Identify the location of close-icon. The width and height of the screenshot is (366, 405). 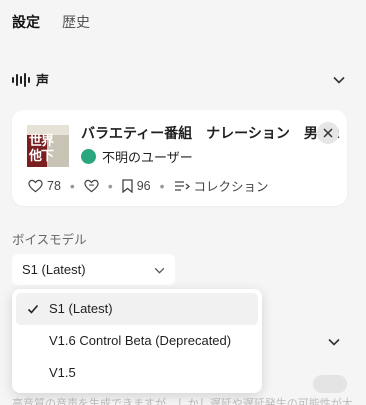
(328, 133).